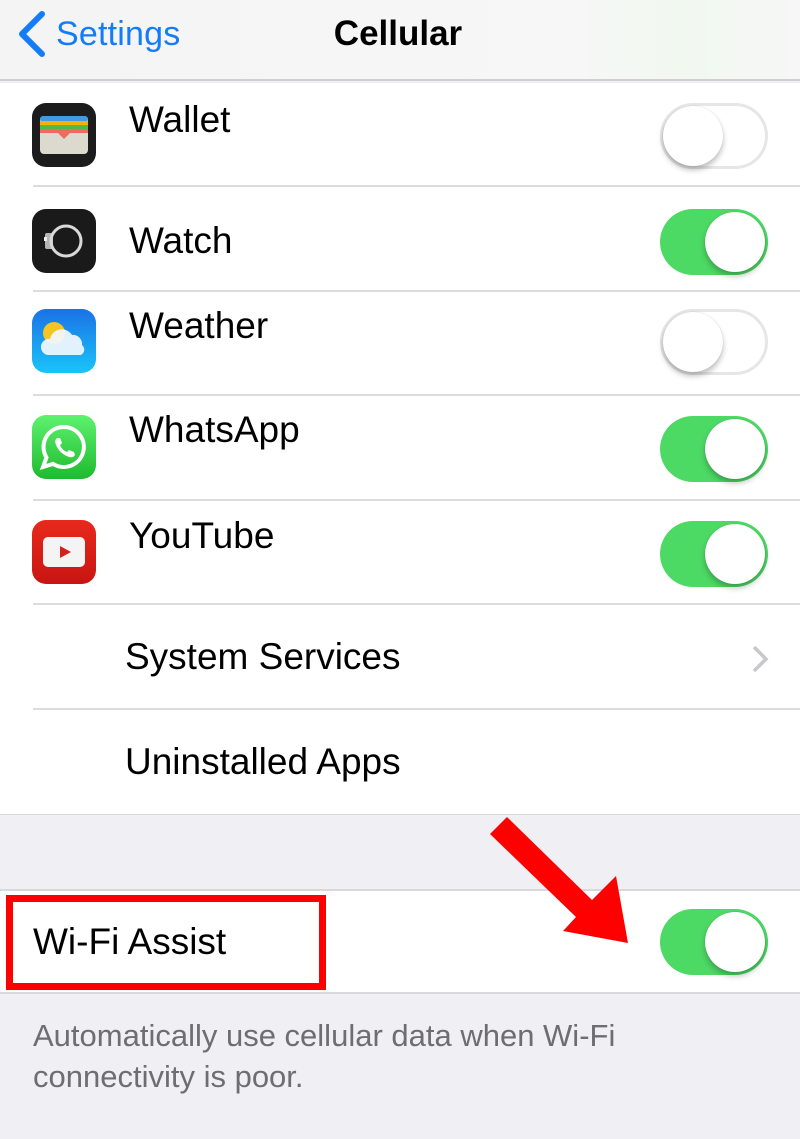  What do you see at coordinates (400, 553) in the screenshot?
I see `list-item-youtube: YouTube` at bounding box center [400, 553].